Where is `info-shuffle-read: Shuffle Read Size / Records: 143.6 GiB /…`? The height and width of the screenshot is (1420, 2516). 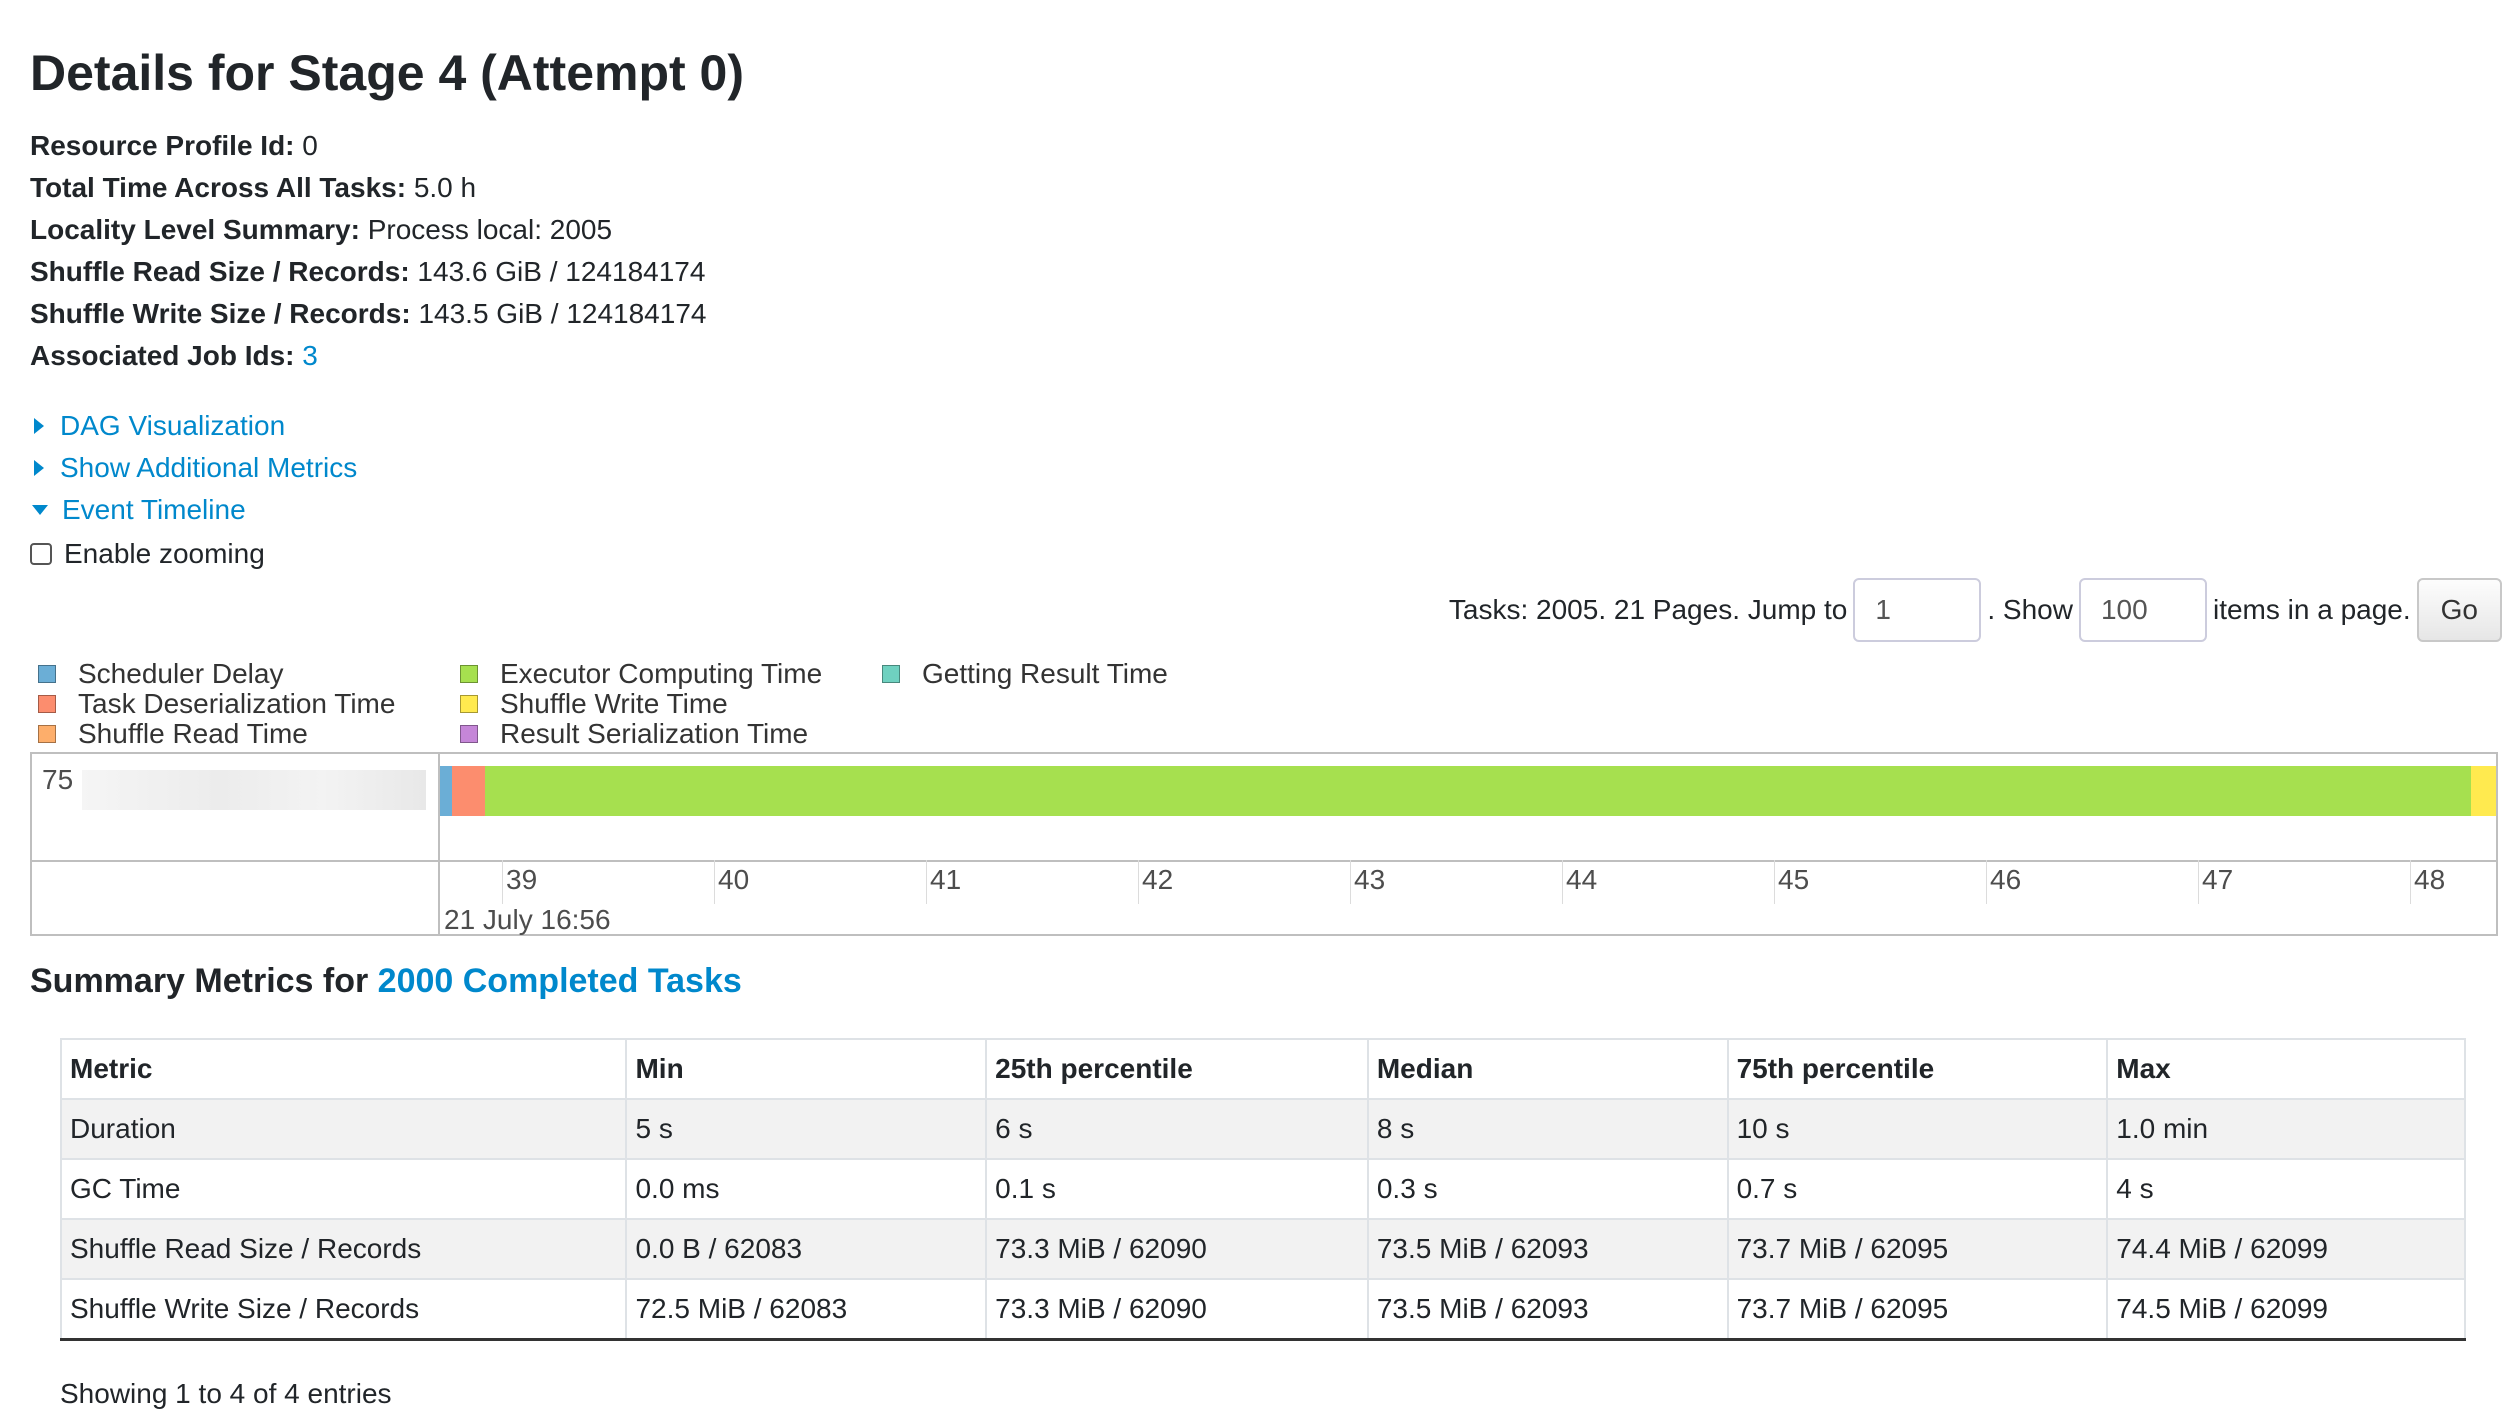
info-shuffle-read: Shuffle Read Size / Records: 143.6 GiB /… is located at coordinates (367, 272).